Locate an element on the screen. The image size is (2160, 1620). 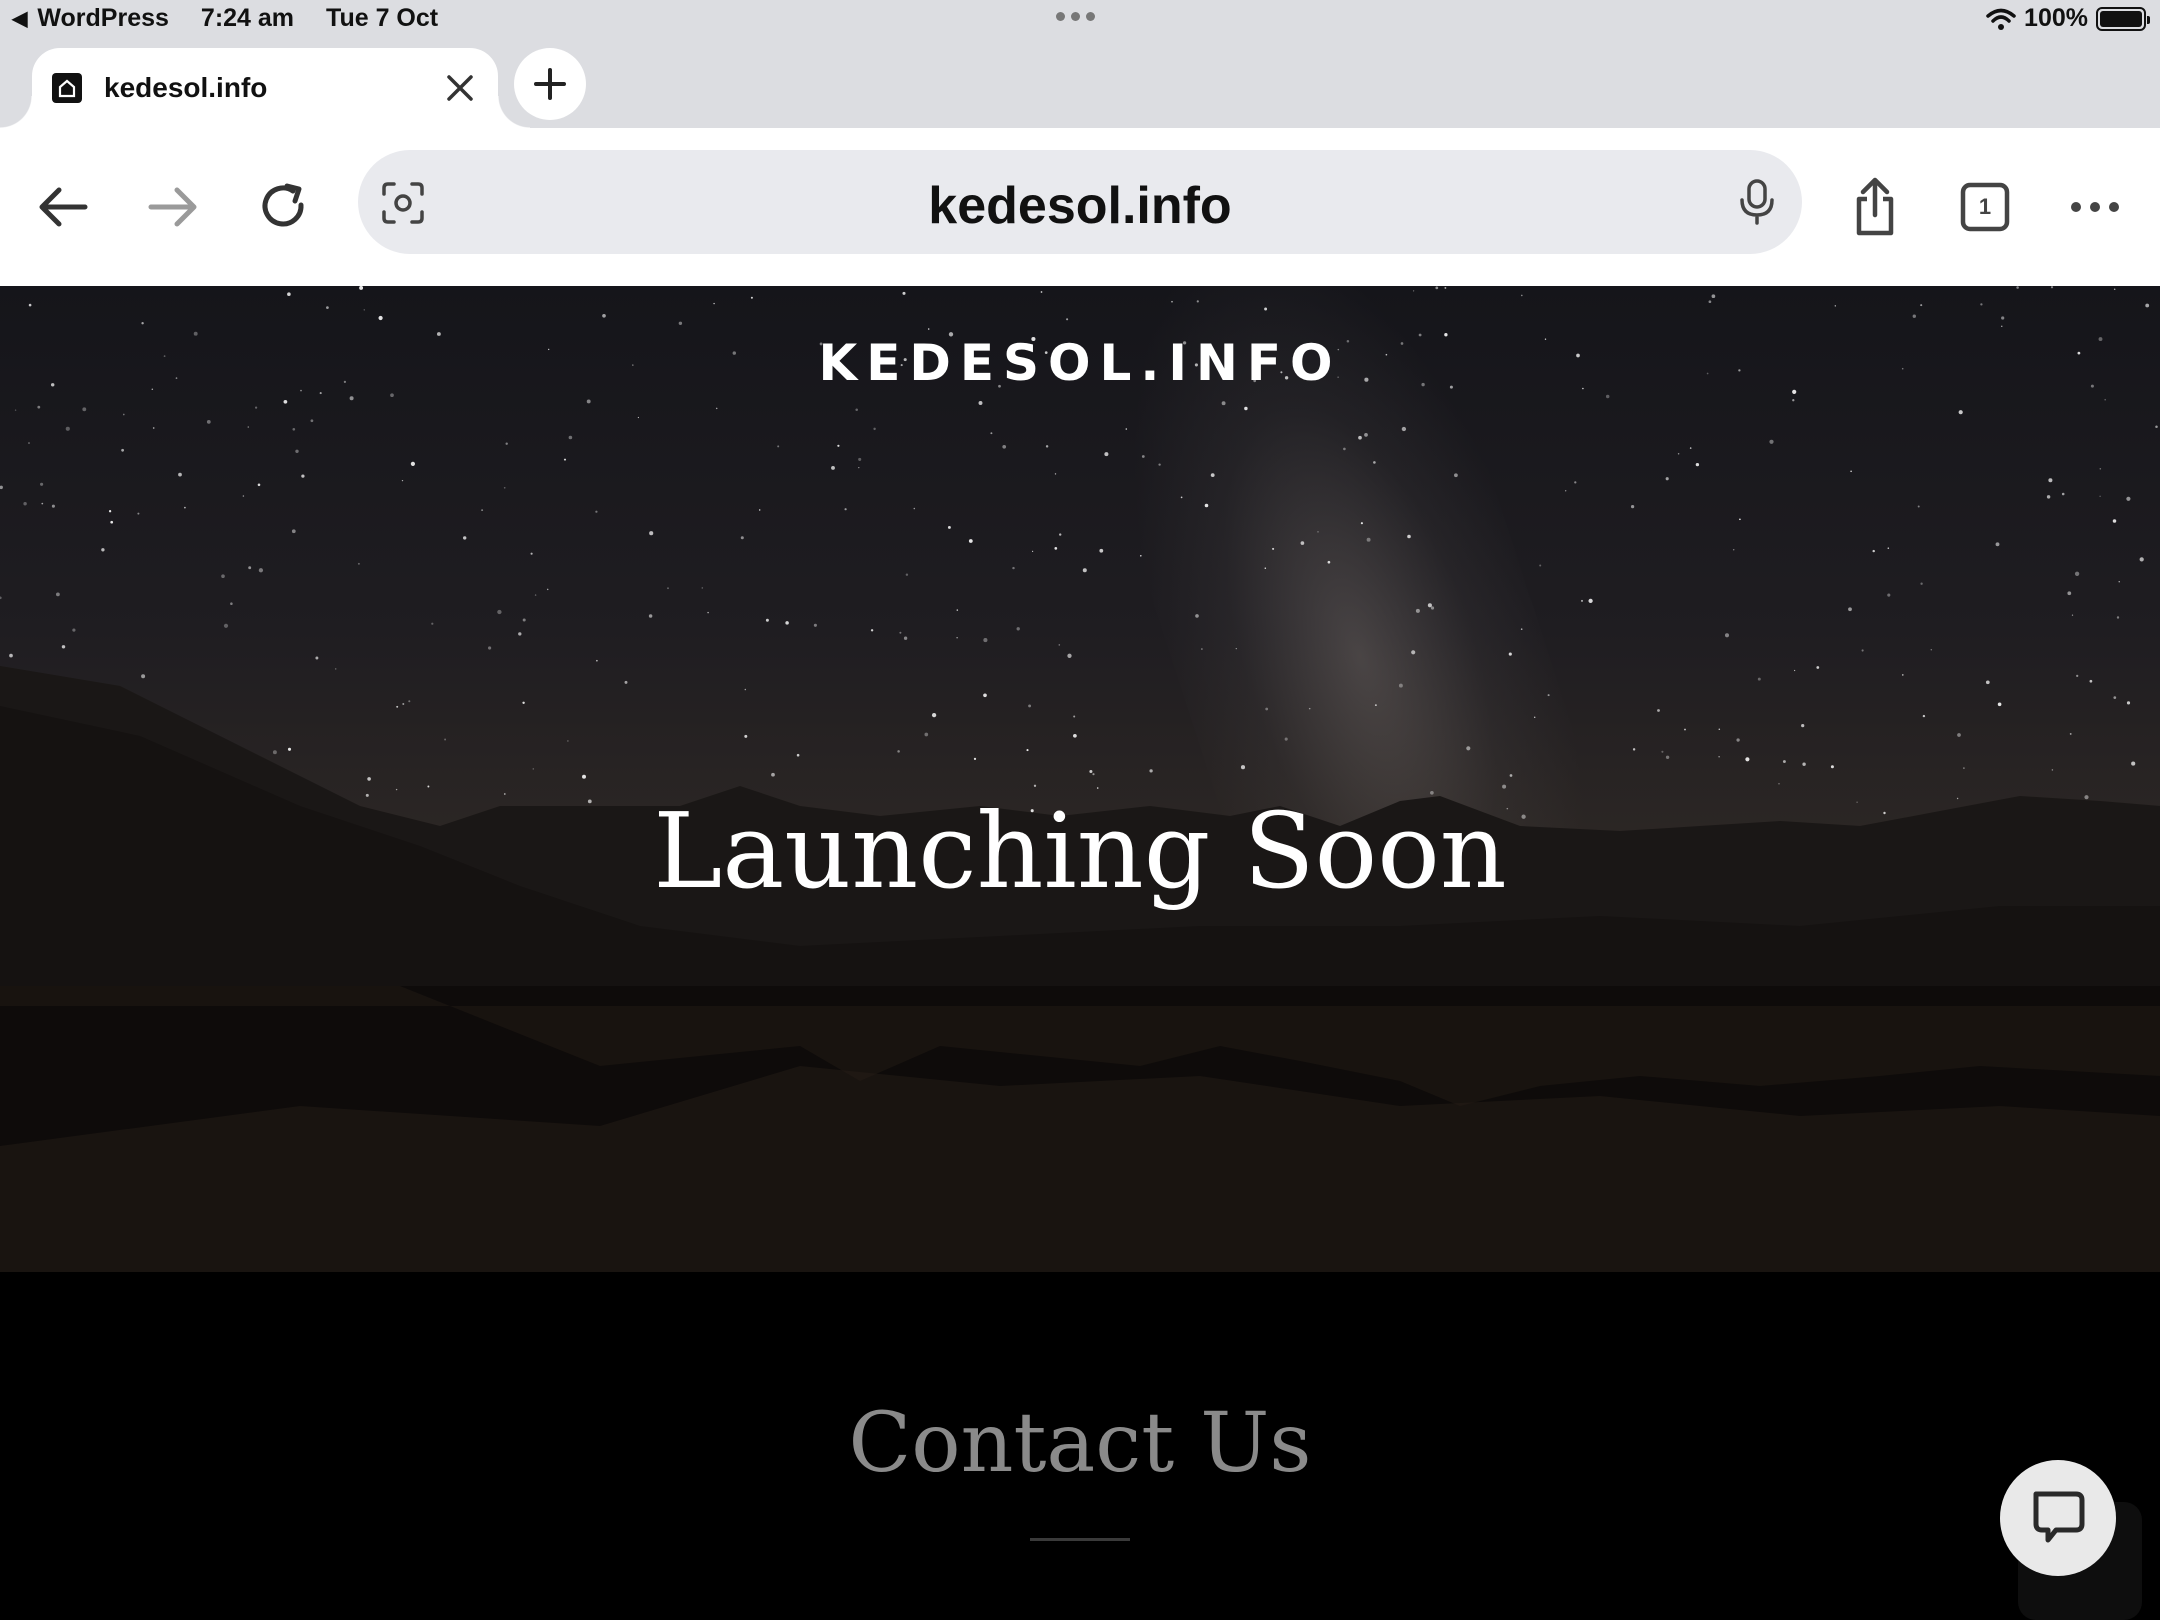
back-app-label: WordPress is located at coordinates (103, 18).